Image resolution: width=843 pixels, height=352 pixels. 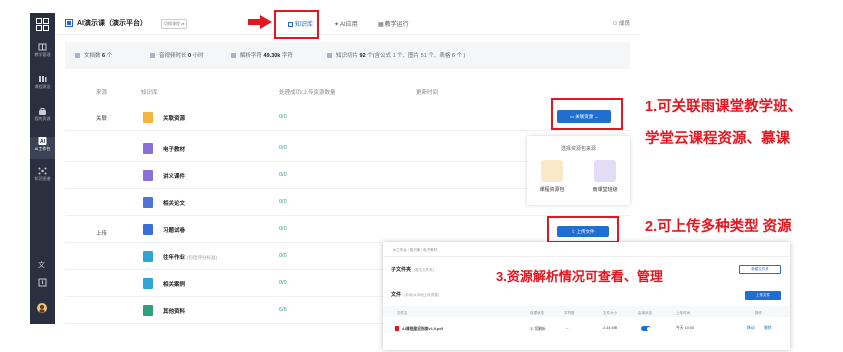 What do you see at coordinates (347, 117) in the screenshot?
I see `table-row: 关联资源 0/0` at bounding box center [347, 117].